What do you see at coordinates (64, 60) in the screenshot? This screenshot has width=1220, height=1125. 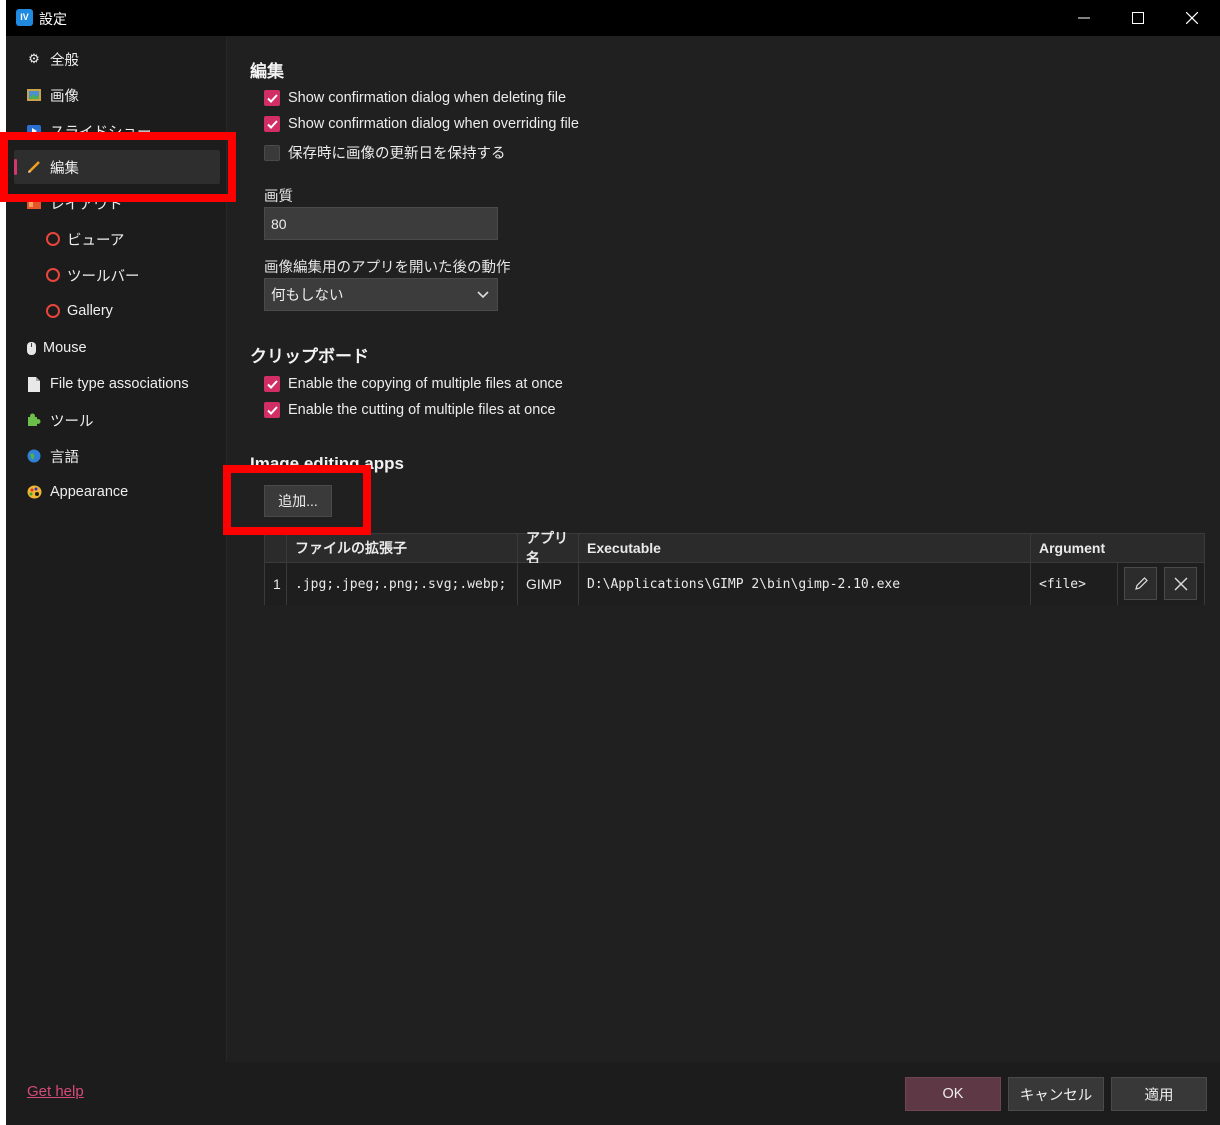 I see `sidebar-item-label: 全般` at bounding box center [64, 60].